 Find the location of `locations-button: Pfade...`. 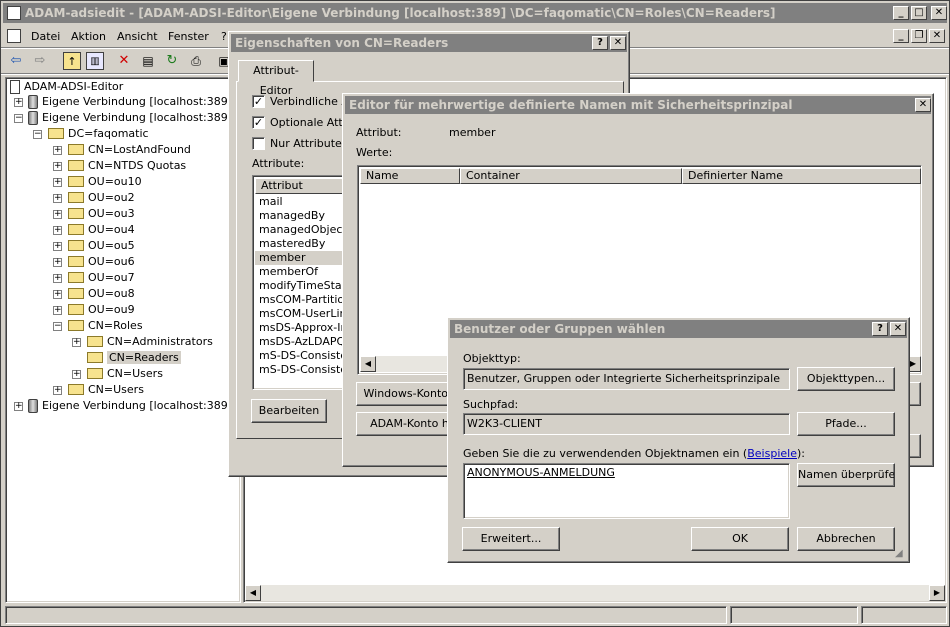

locations-button: Pfade... is located at coordinates (846, 424).